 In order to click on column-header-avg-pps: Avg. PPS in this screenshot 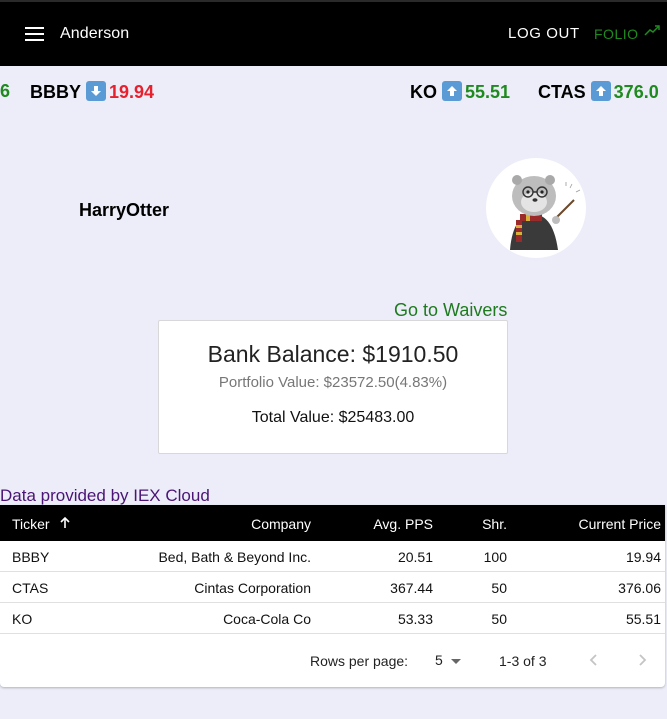, I will do `click(403, 524)`.